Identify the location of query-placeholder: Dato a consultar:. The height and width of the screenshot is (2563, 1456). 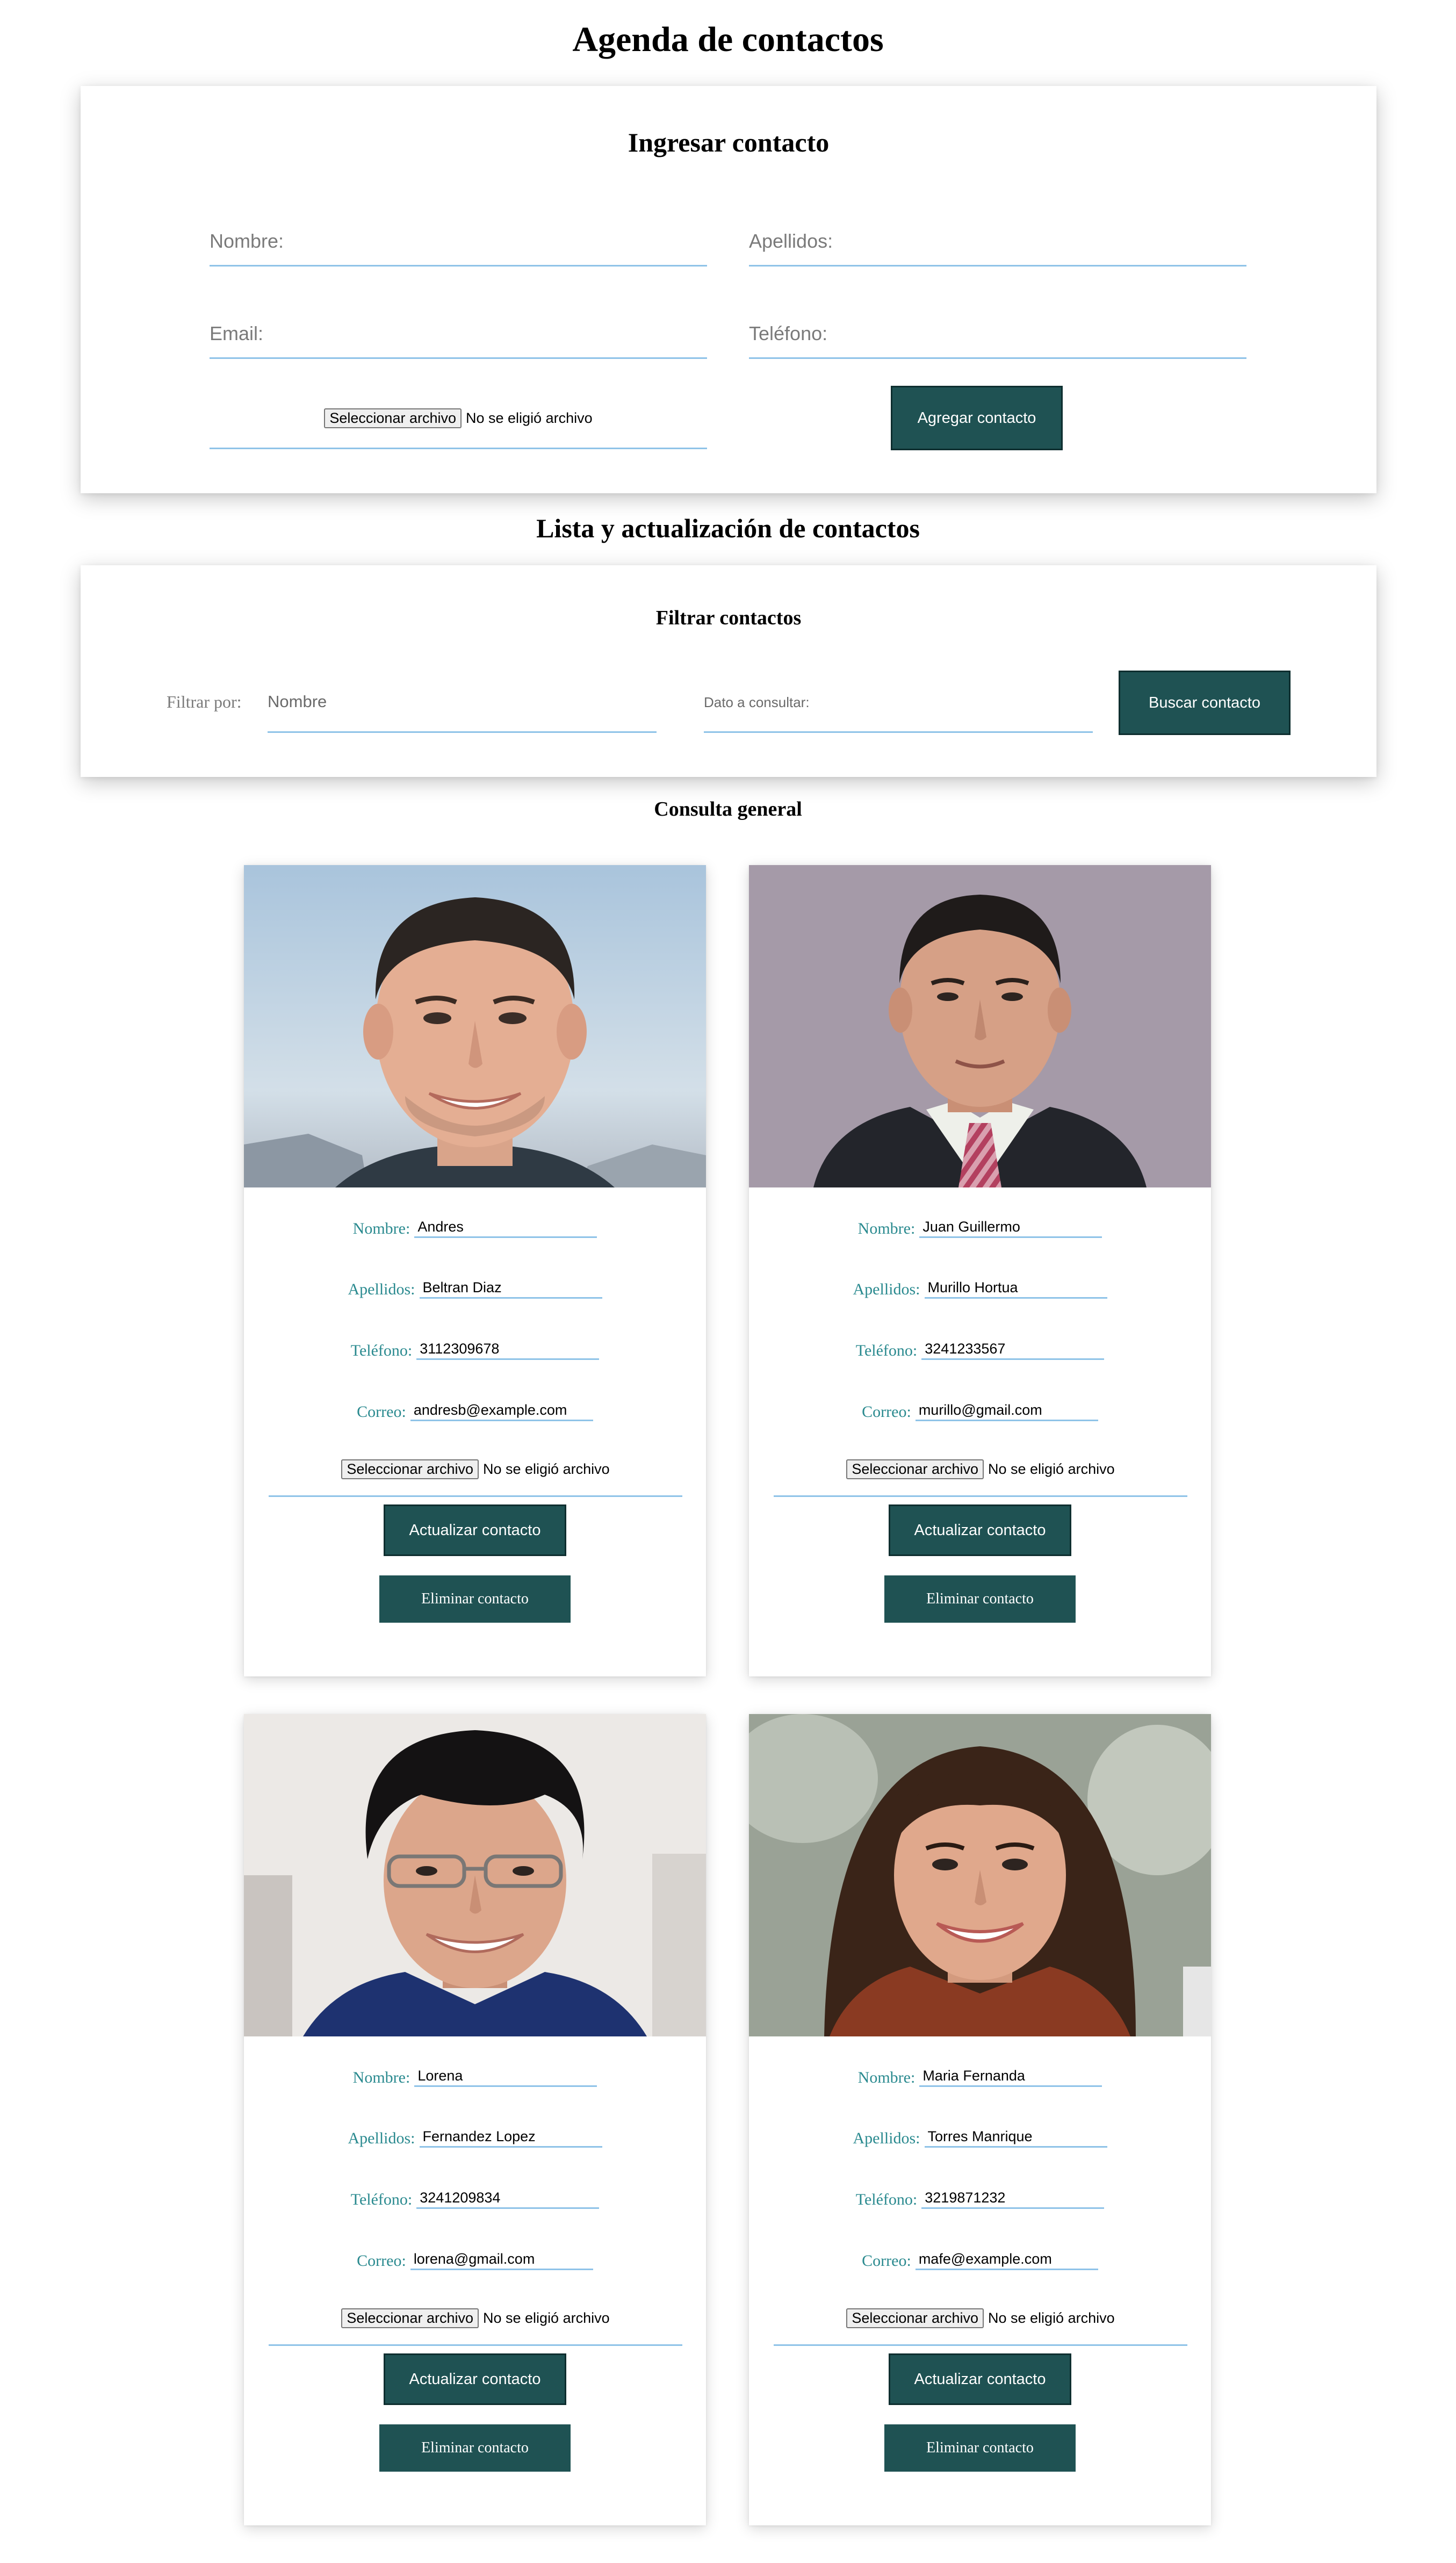
(757, 702).